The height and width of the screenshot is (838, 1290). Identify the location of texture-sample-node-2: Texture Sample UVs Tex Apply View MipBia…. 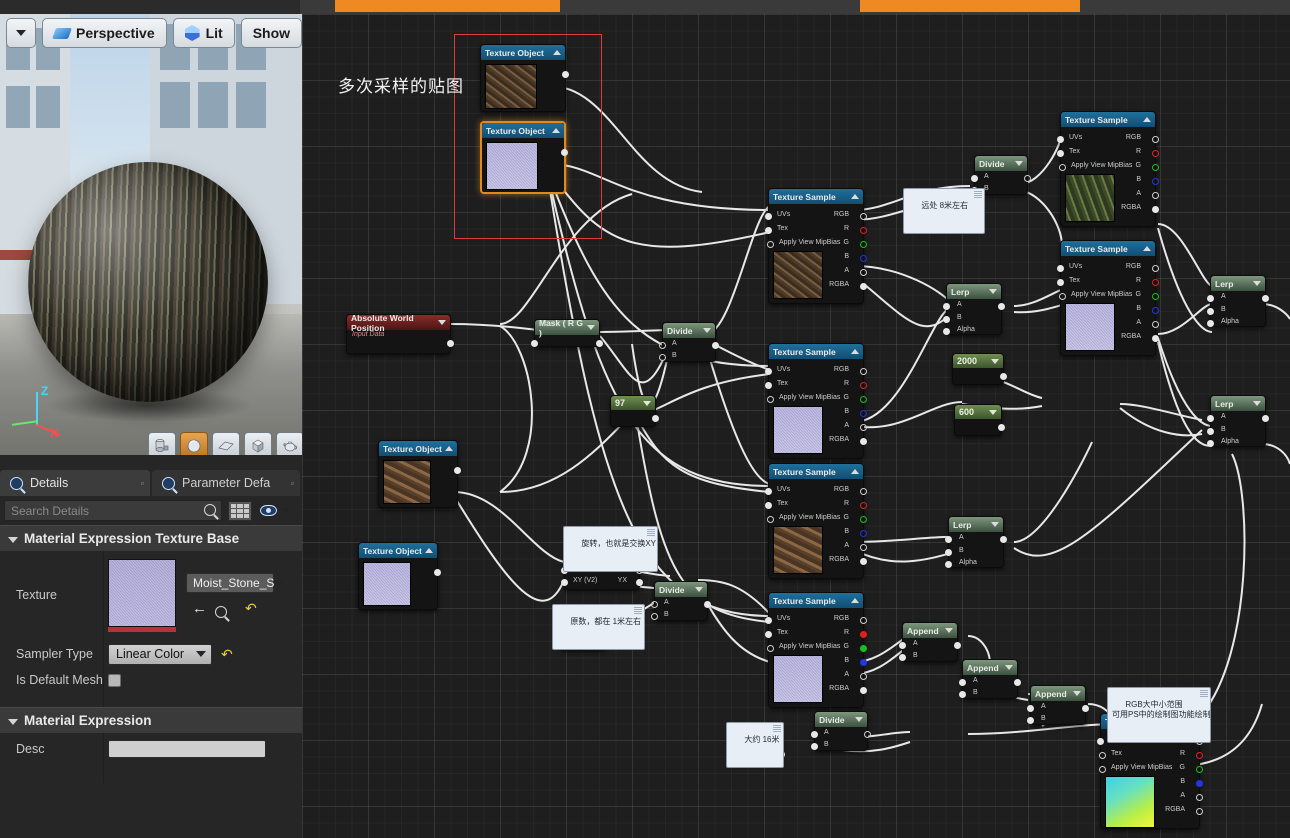
(816, 401).